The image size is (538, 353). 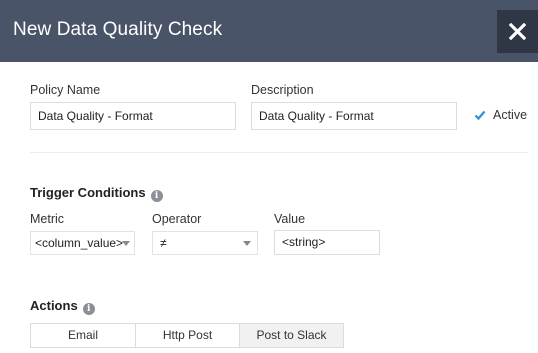 What do you see at coordinates (327, 242) in the screenshot?
I see `value-input: <string>` at bounding box center [327, 242].